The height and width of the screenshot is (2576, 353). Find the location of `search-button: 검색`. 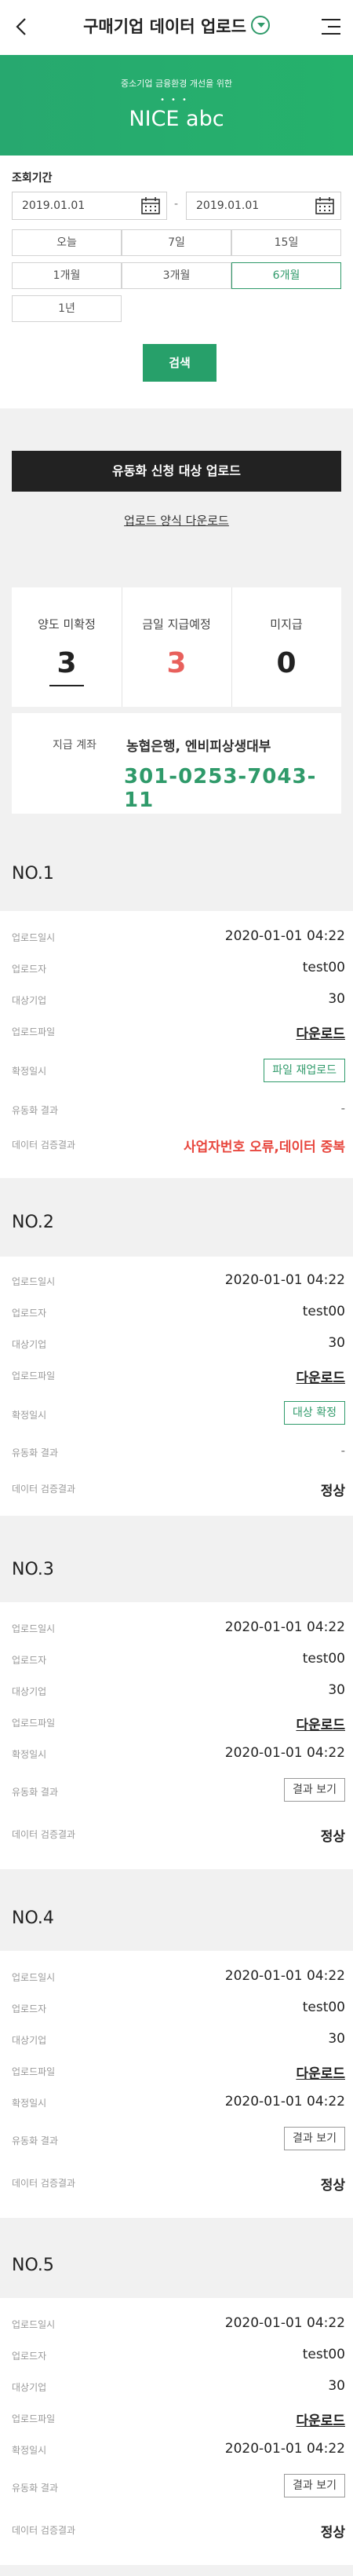

search-button: 검색 is located at coordinates (180, 363).